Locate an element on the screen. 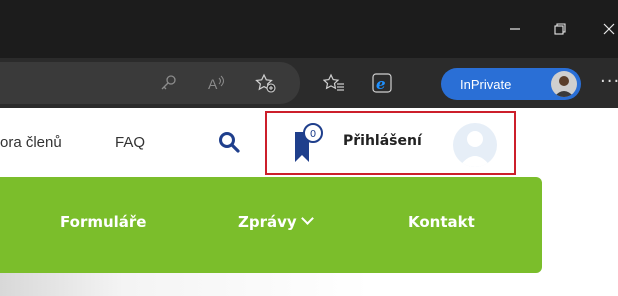 The image size is (618, 296). inprivate-label: InPrivate is located at coordinates (486, 84).